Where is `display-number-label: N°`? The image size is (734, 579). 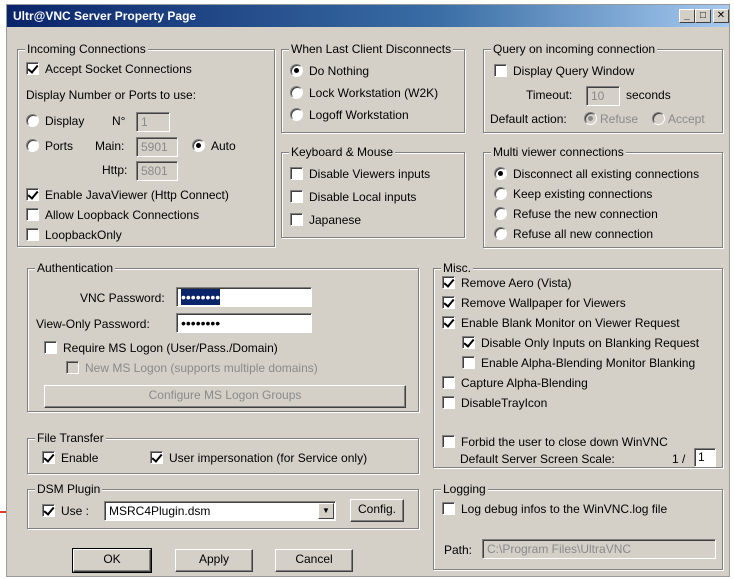 display-number-label: N° is located at coordinates (119, 121).